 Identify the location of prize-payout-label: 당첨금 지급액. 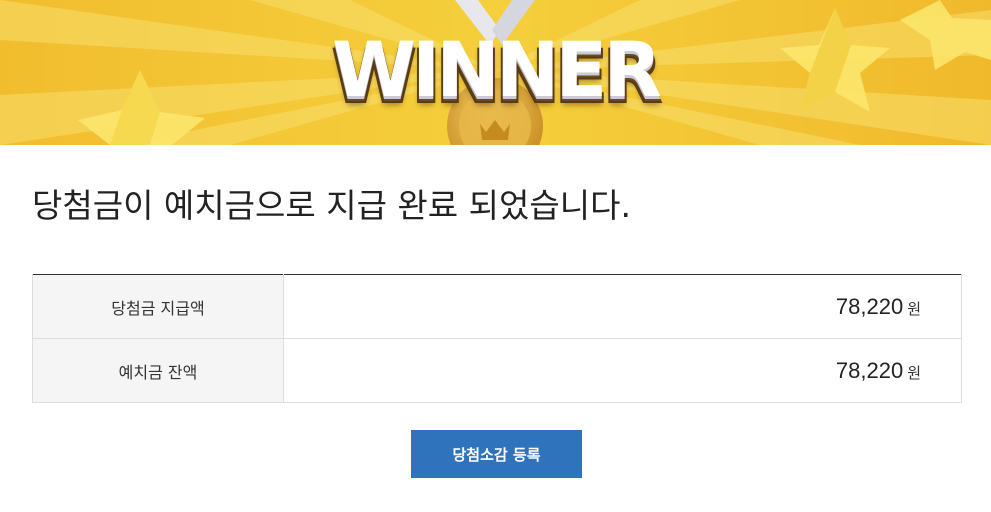
(158, 306).